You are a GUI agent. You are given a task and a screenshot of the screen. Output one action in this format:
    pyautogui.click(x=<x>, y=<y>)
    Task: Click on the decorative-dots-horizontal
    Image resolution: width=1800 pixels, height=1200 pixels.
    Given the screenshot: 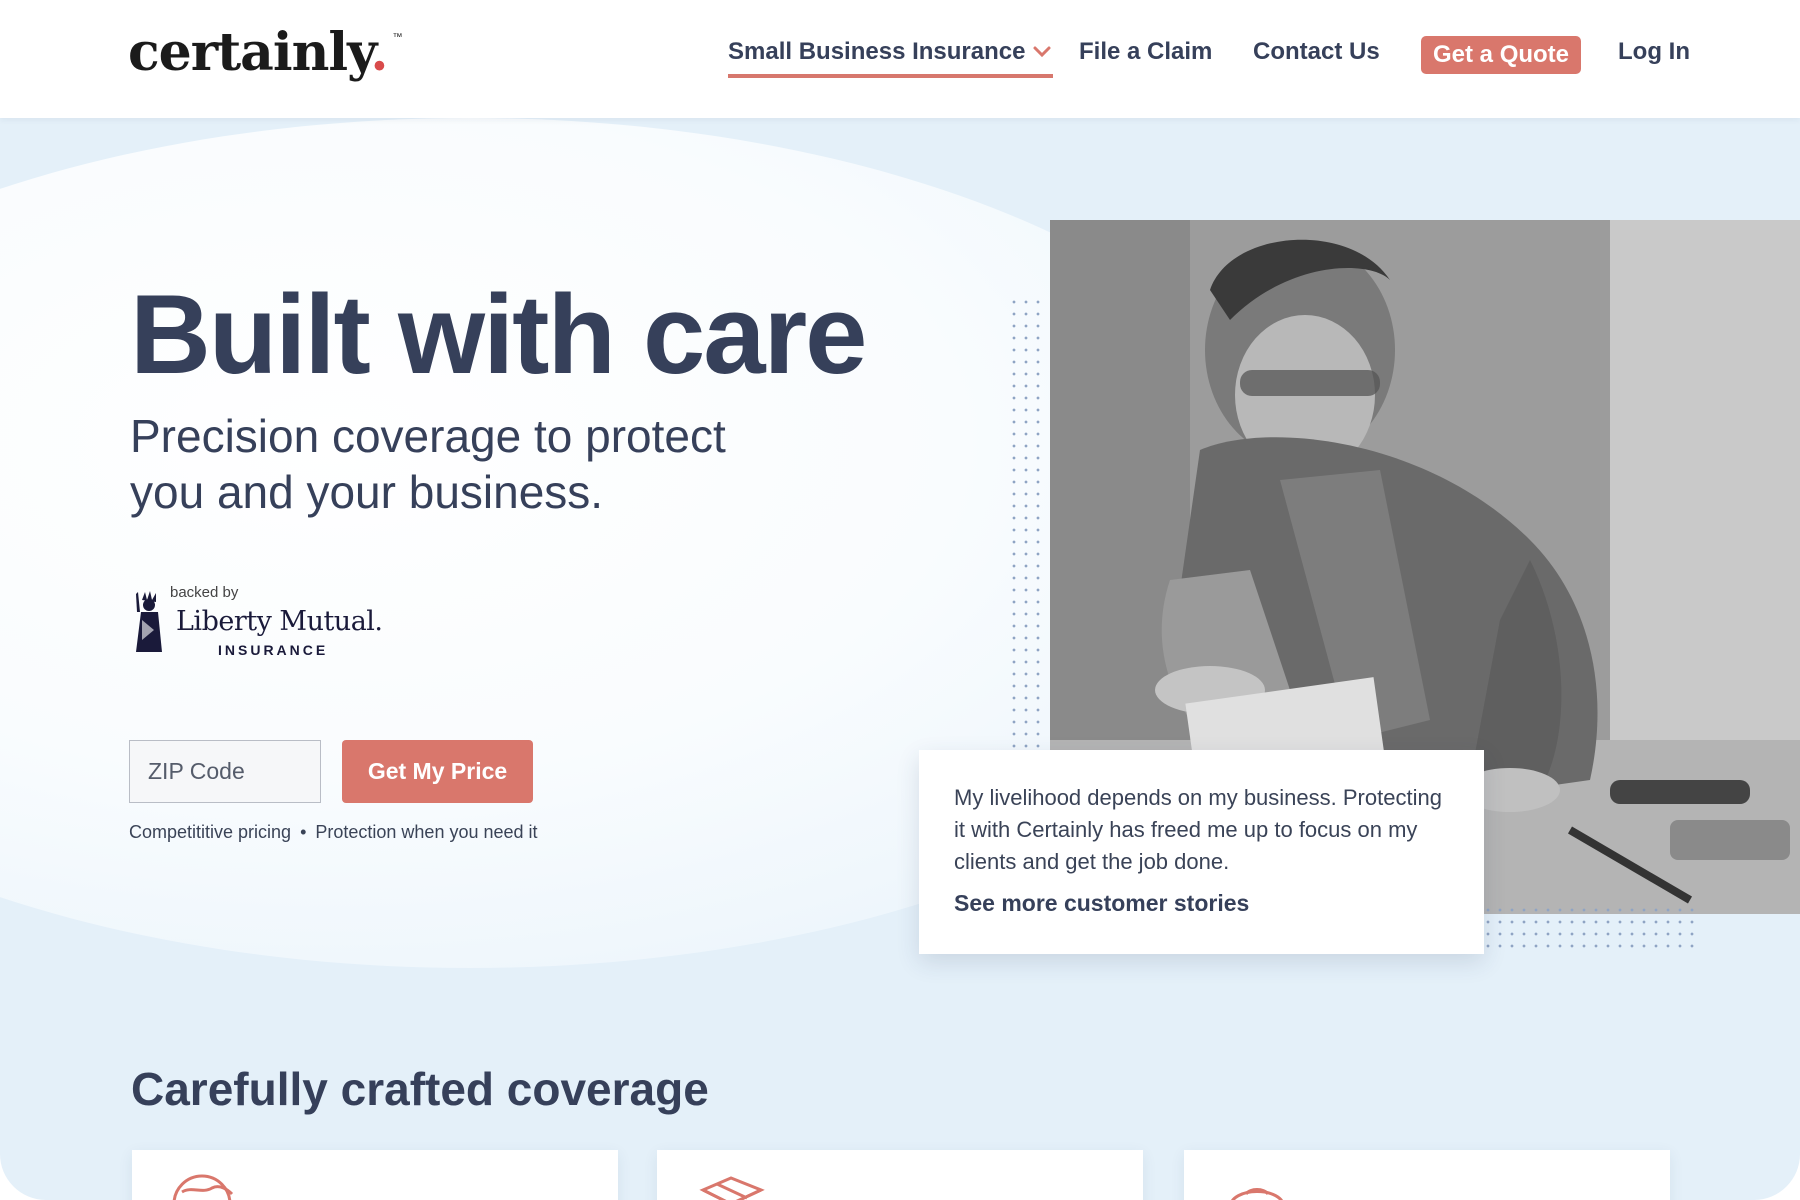 What is the action you would take?
    pyautogui.click(x=1585, y=928)
    